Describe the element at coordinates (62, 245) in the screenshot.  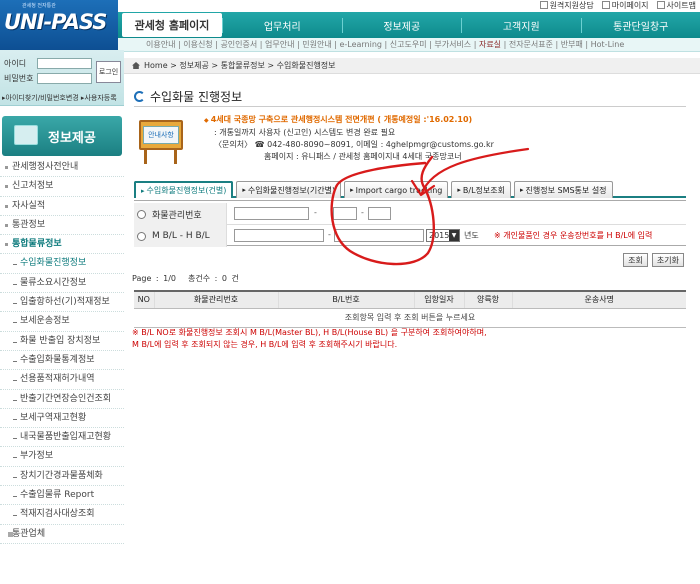
I see `sidebar-item: 통합물류정보` at that location.